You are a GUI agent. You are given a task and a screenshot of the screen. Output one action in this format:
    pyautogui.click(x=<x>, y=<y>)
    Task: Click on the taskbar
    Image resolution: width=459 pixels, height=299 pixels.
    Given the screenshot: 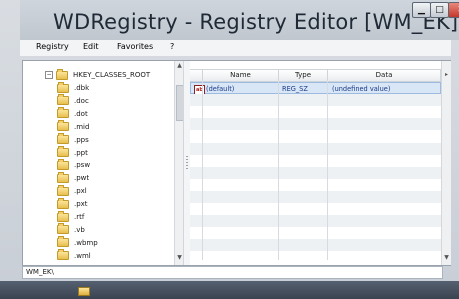 What is the action you would take?
    pyautogui.click(x=229, y=290)
    